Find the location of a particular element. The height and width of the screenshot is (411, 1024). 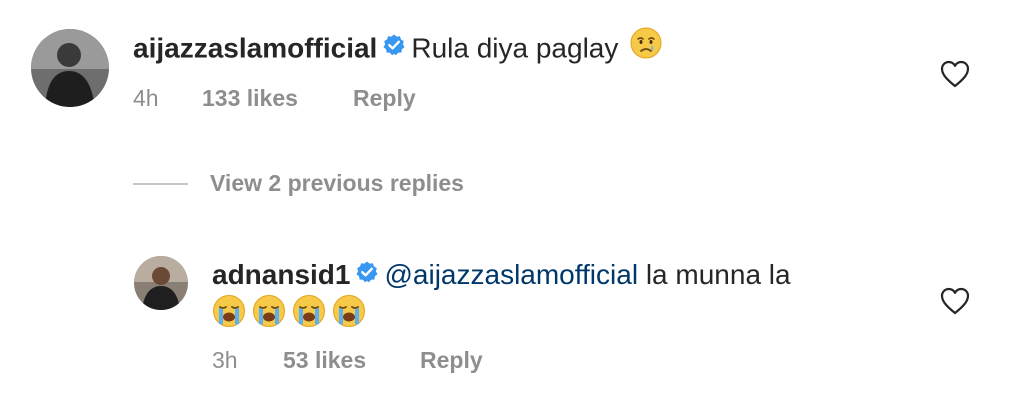

comment-text: la munna la is located at coordinates (718, 274).